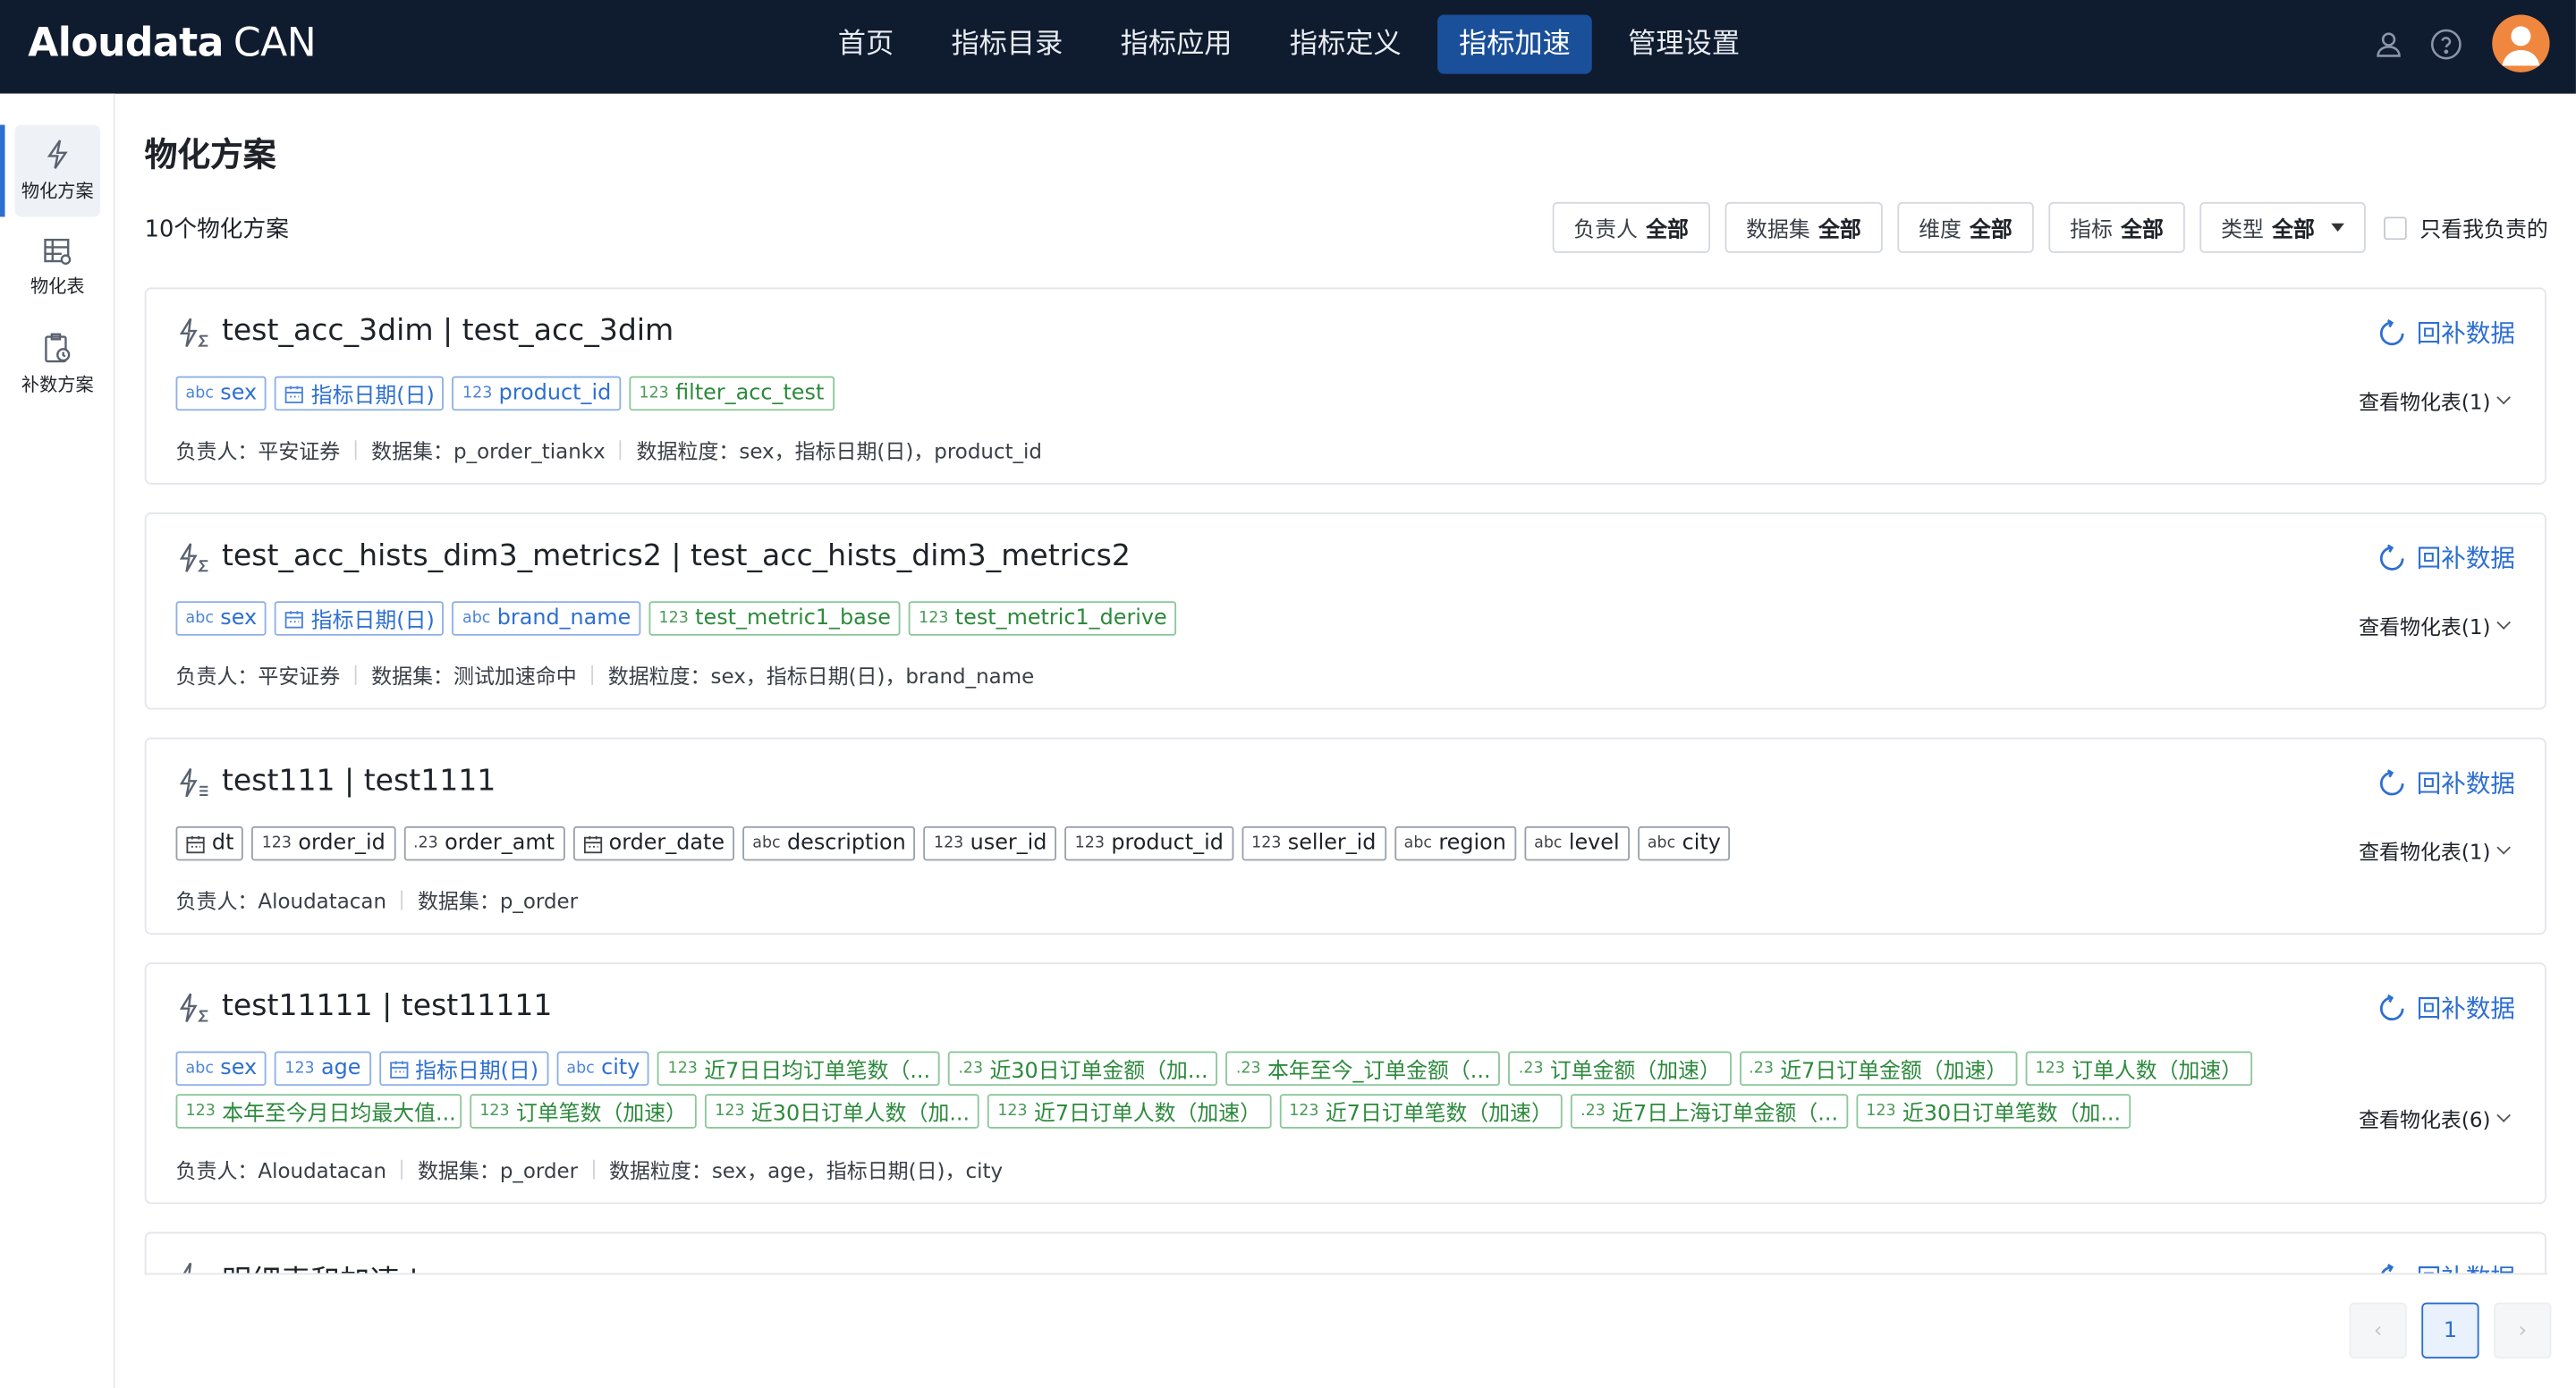 Image resolution: width=2576 pixels, height=1388 pixels. I want to click on plan-title: 明细表和加速 |, so click(320, 1265).